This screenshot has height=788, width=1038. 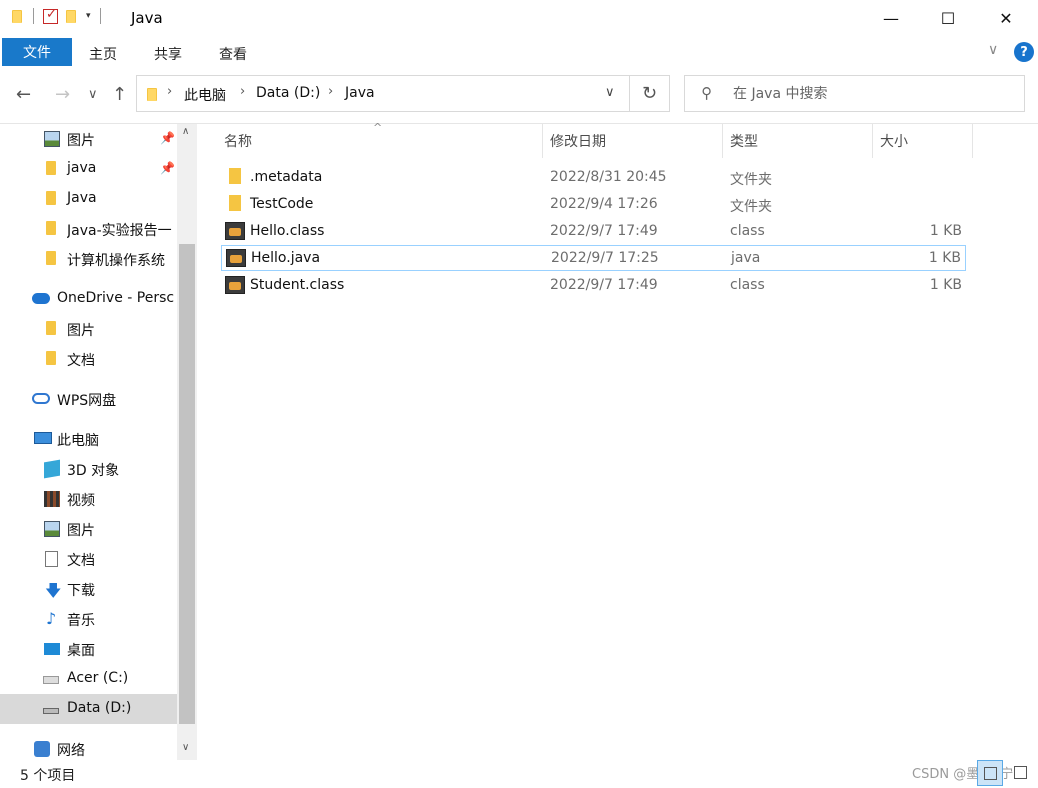 I want to click on file-date: 2022/9/7 17:49, so click(x=604, y=285).